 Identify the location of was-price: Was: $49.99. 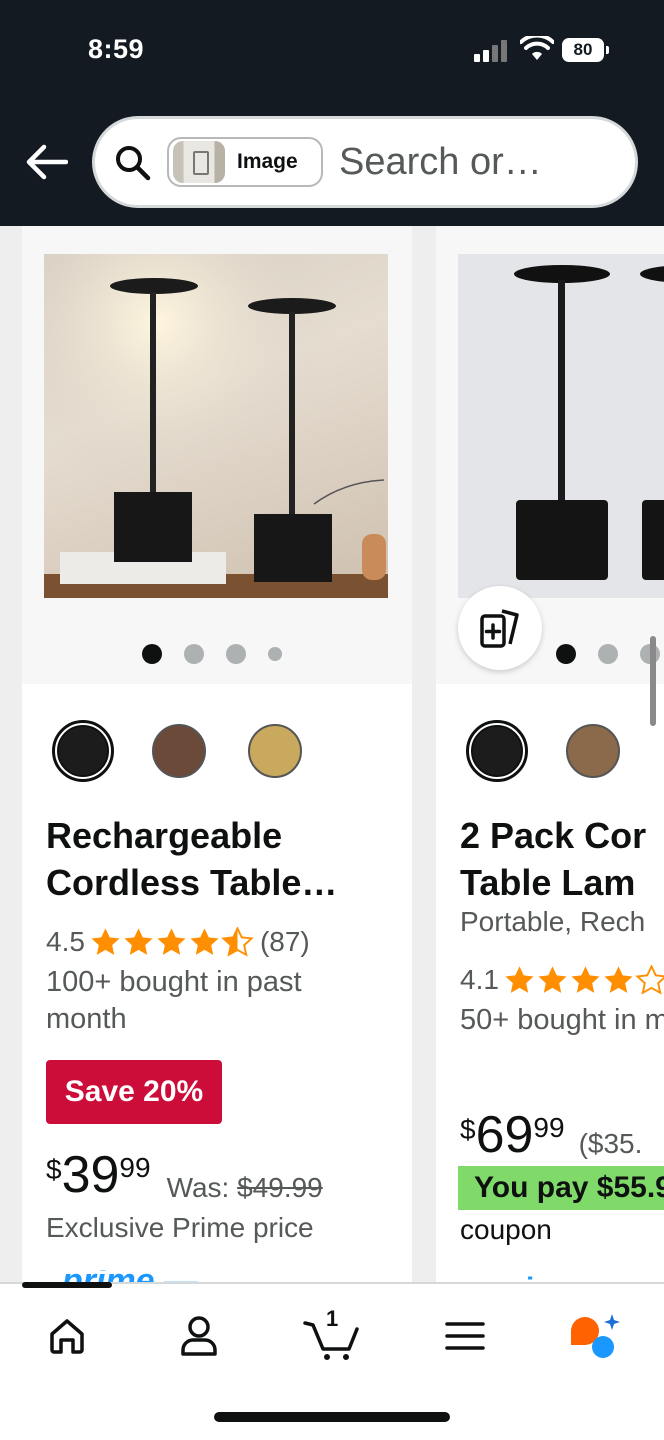
(244, 1187).